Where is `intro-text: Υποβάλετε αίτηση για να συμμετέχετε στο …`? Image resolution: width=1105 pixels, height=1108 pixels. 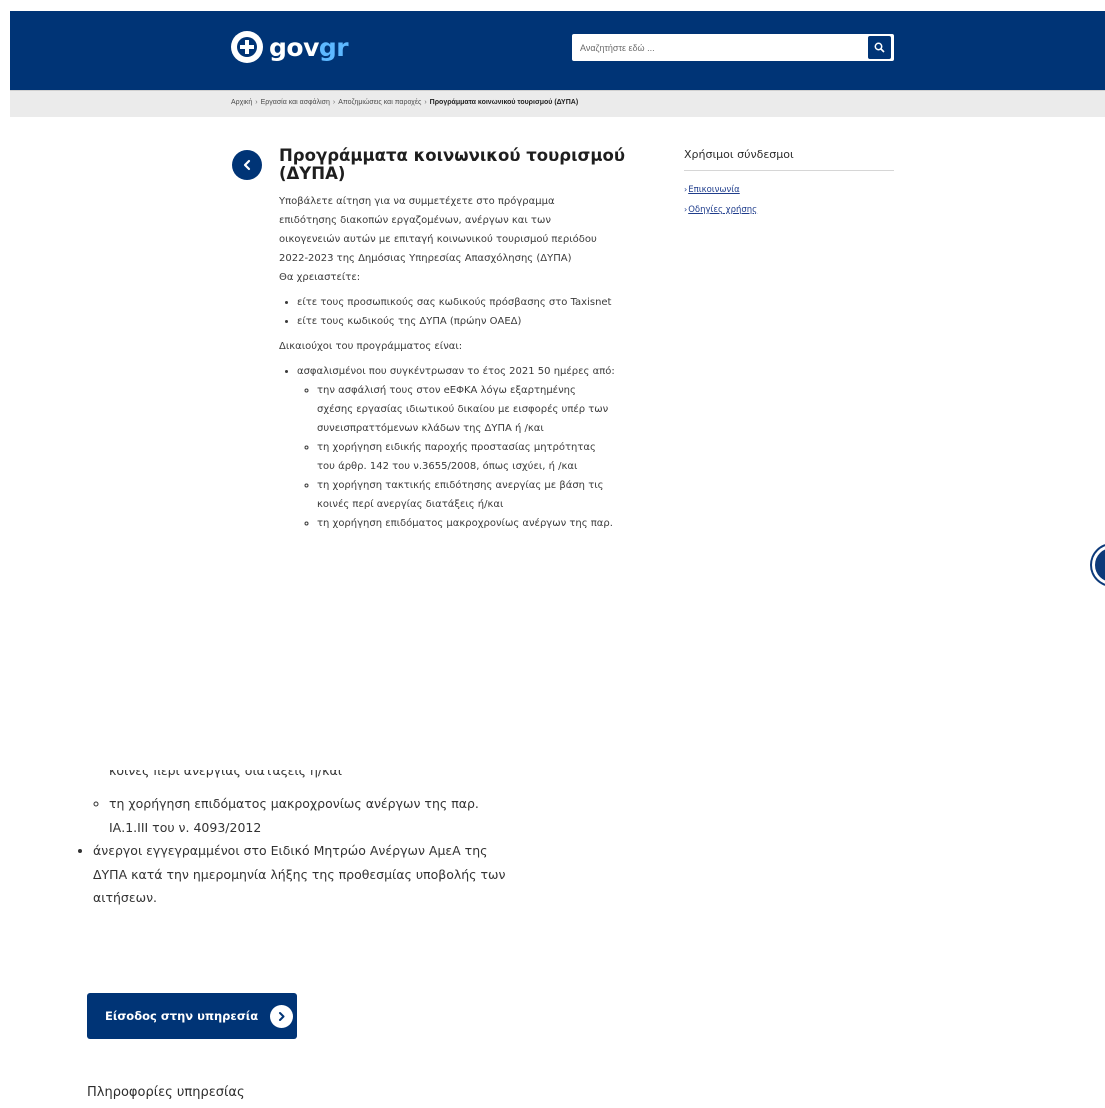
intro-text: Υποβάλετε αίτηση για να συμμετέχετε στο … is located at coordinates (438, 230).